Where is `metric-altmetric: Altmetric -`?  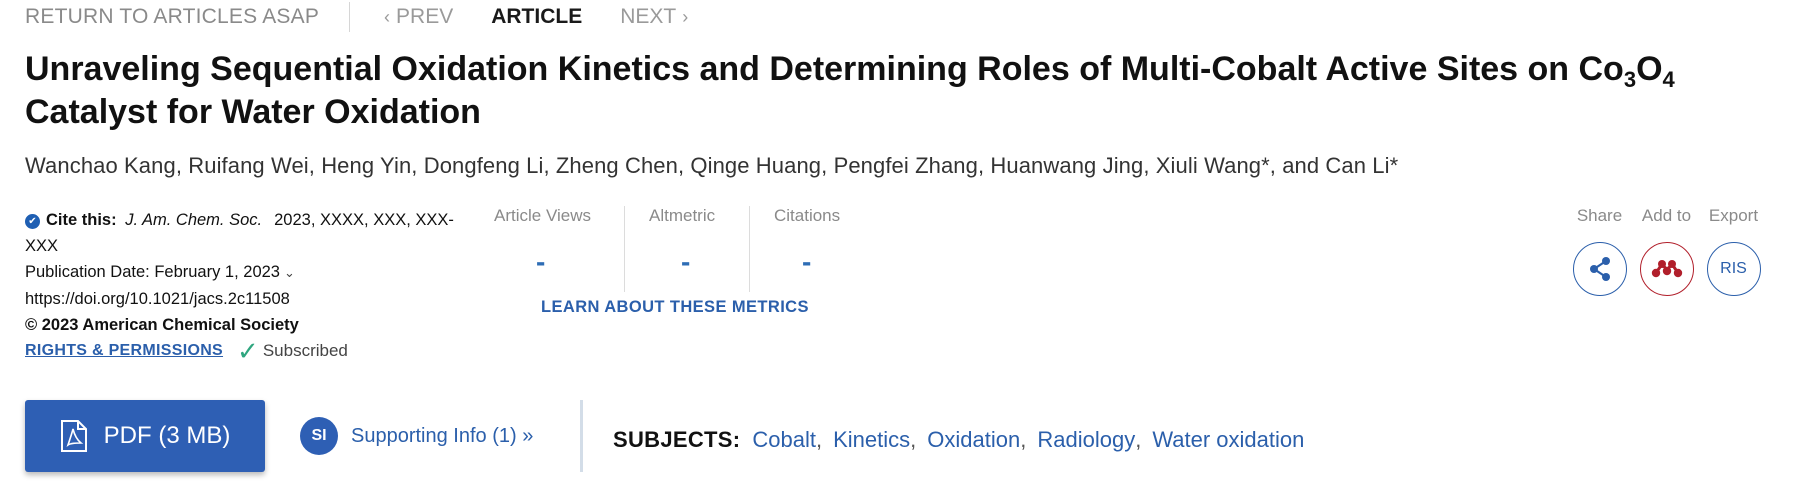 metric-altmetric: Altmetric - is located at coordinates (686, 249).